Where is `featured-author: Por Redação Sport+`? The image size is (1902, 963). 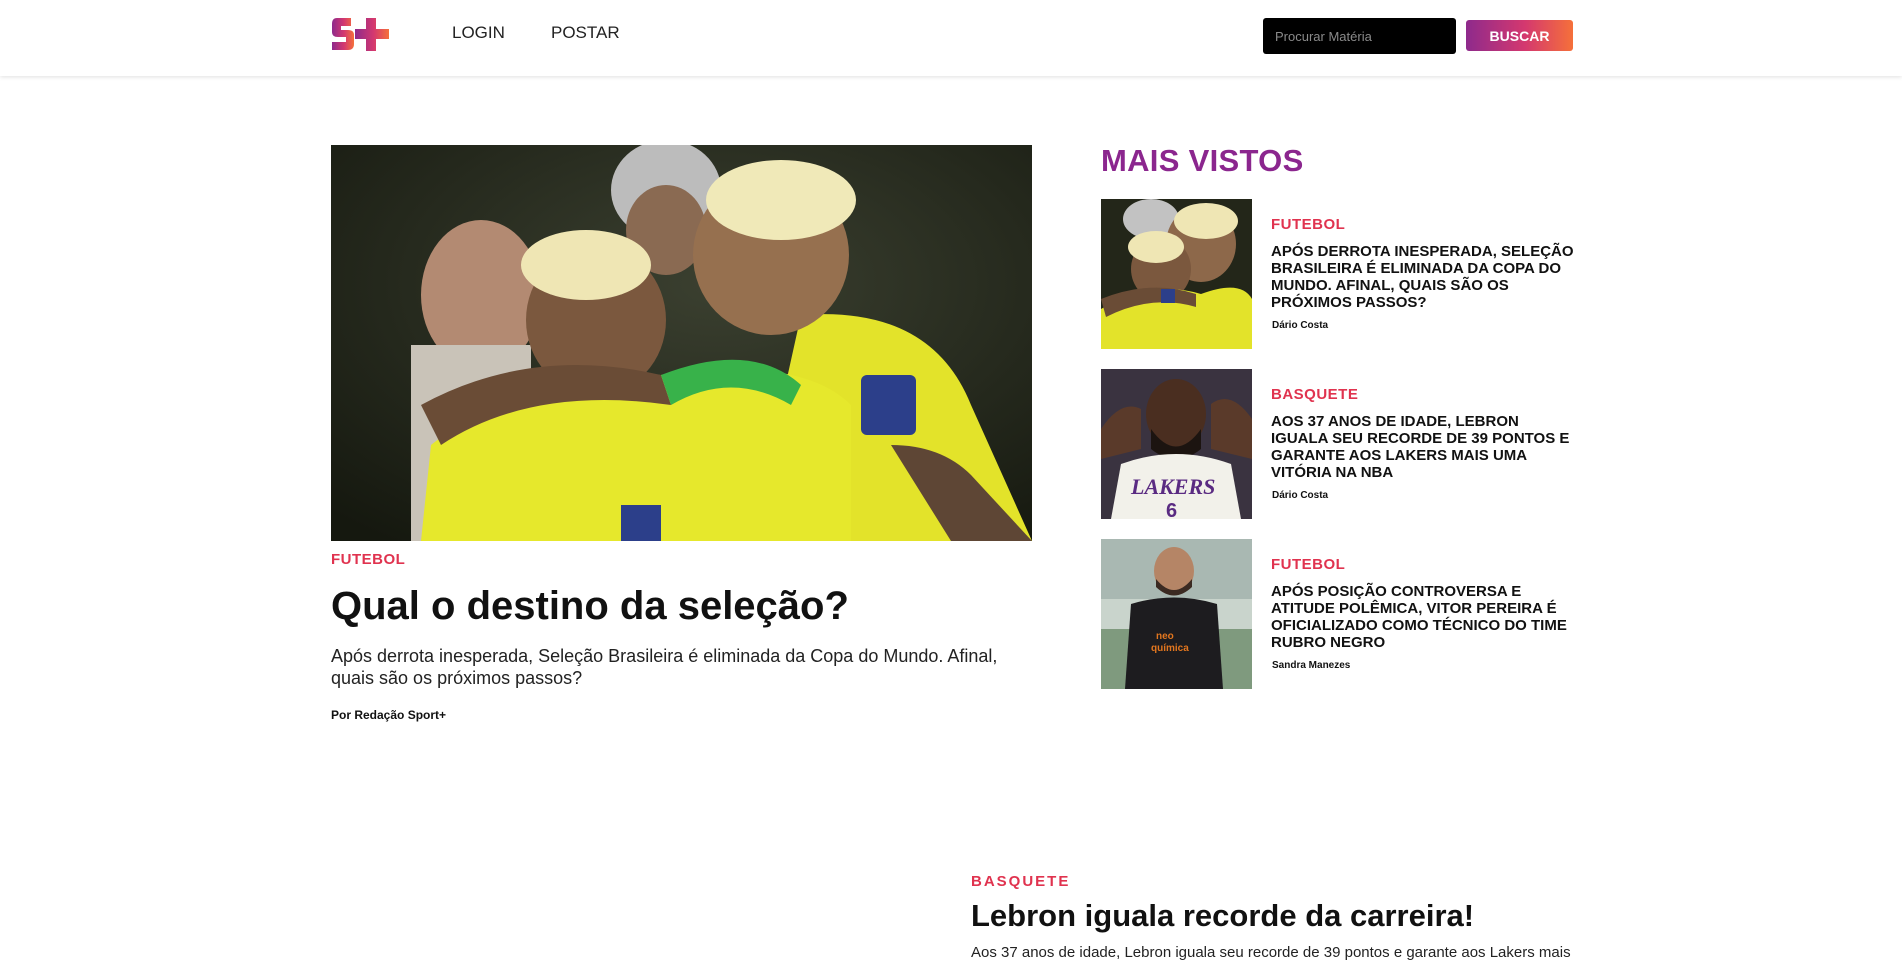
featured-author: Por Redação Sport+ is located at coordinates (389, 715).